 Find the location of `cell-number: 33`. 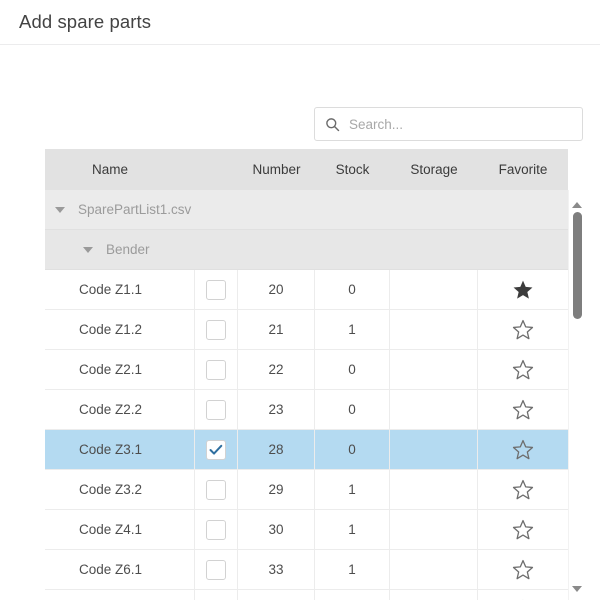

cell-number: 33 is located at coordinates (276, 569).